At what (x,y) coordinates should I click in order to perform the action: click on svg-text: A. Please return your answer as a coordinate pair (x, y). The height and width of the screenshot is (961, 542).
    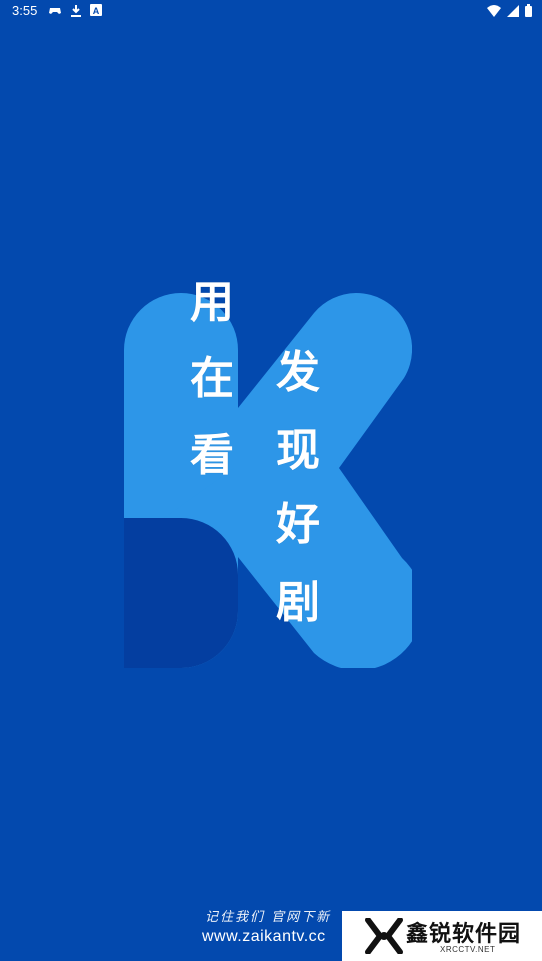
    Looking at the image, I should click on (96, 11).